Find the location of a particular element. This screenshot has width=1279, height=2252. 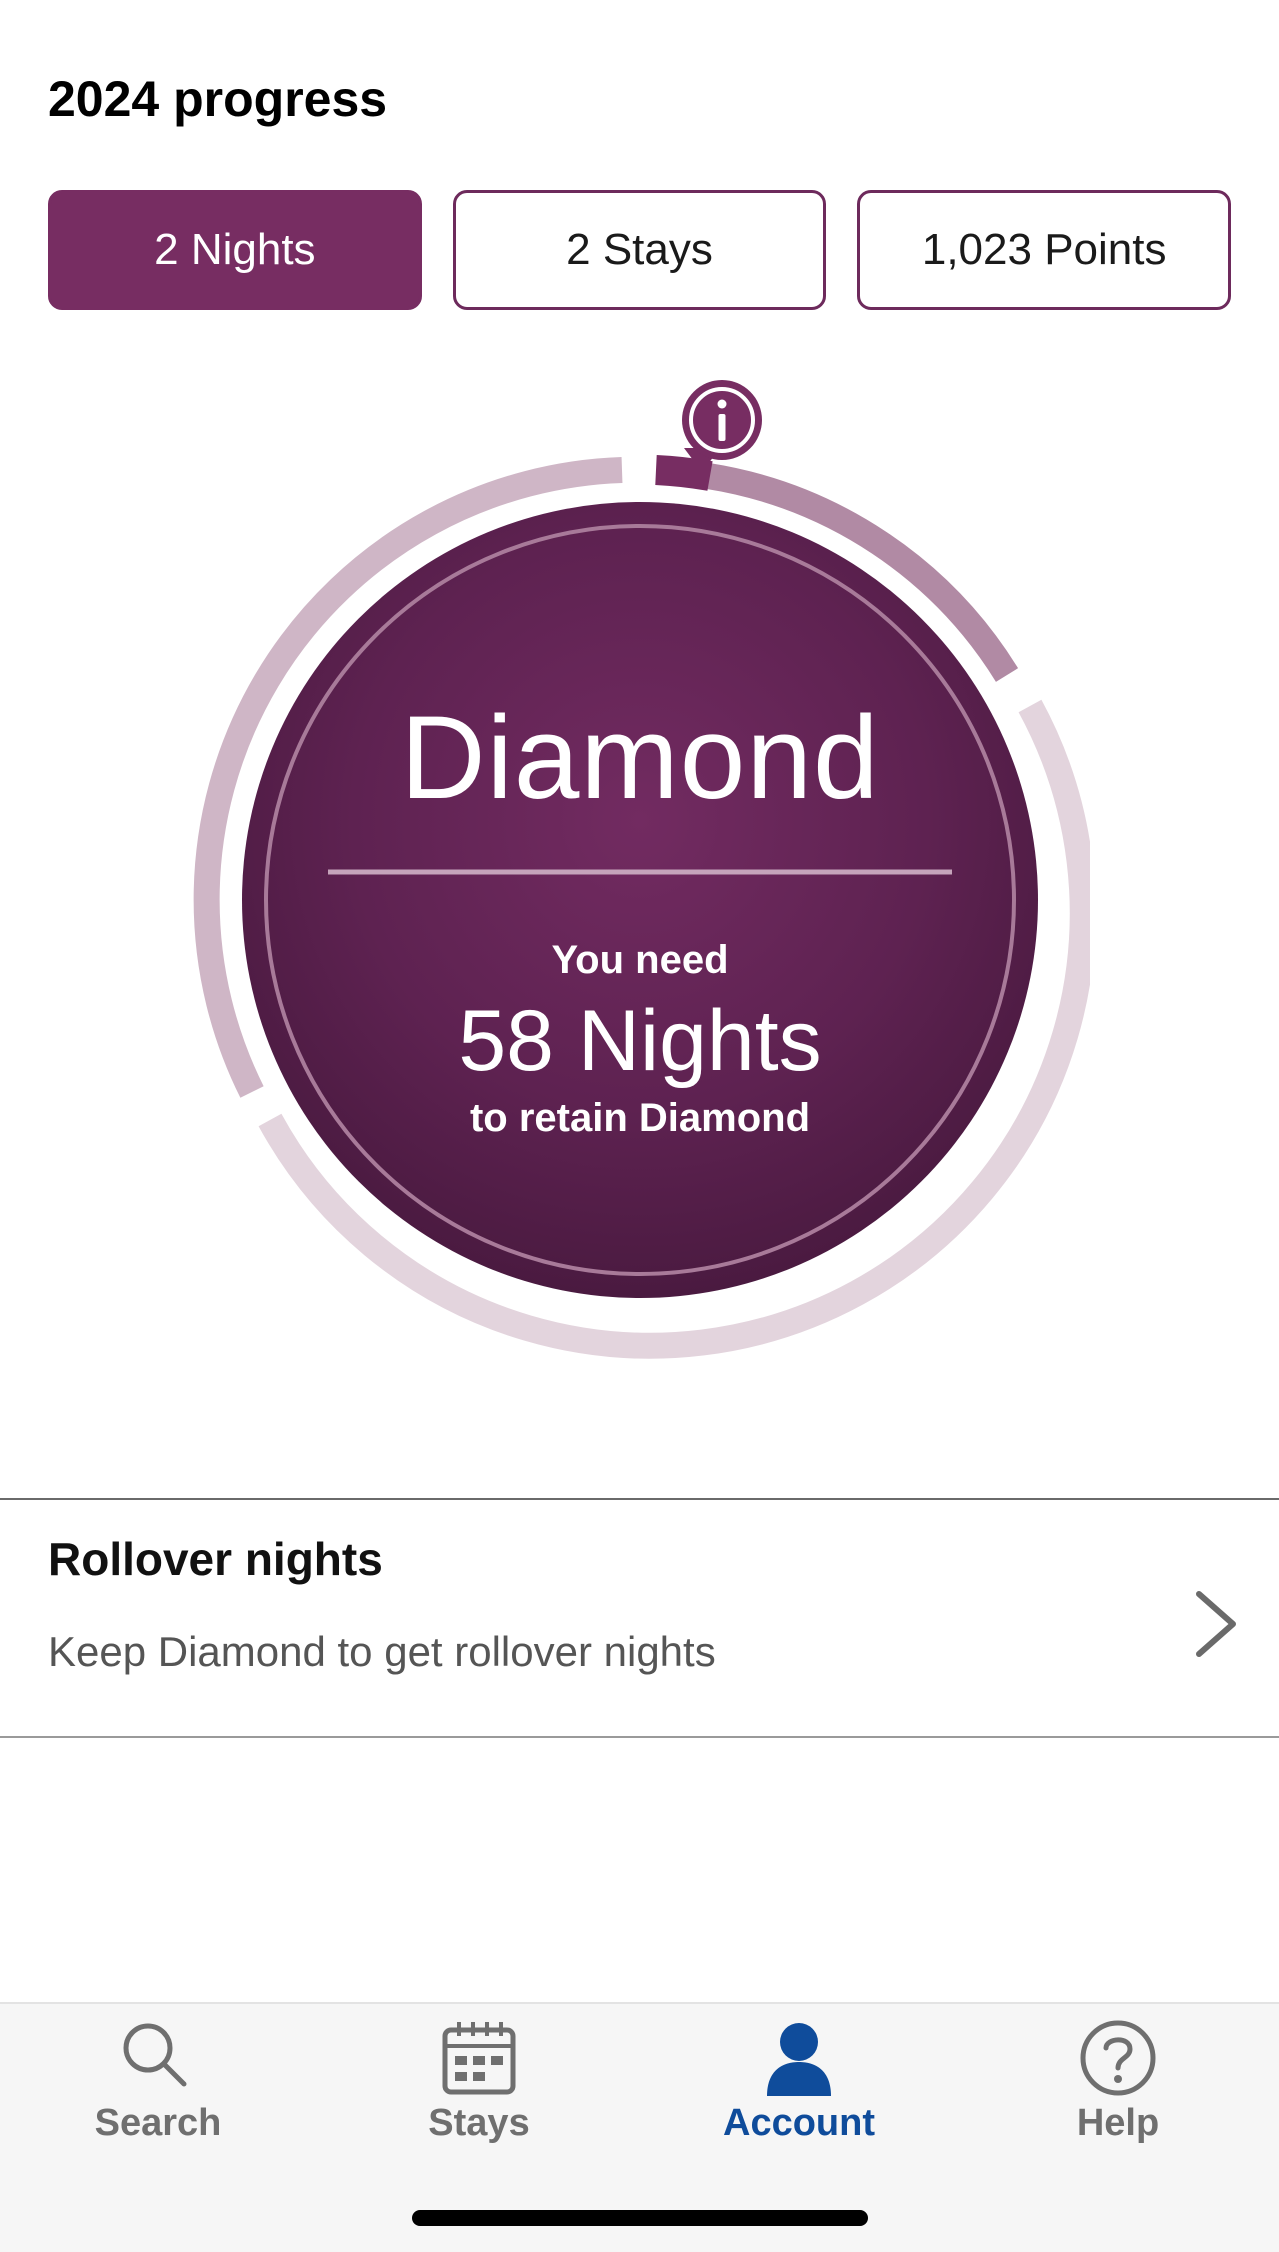

tabbar-label-account: Account is located at coordinates (799, 2123).